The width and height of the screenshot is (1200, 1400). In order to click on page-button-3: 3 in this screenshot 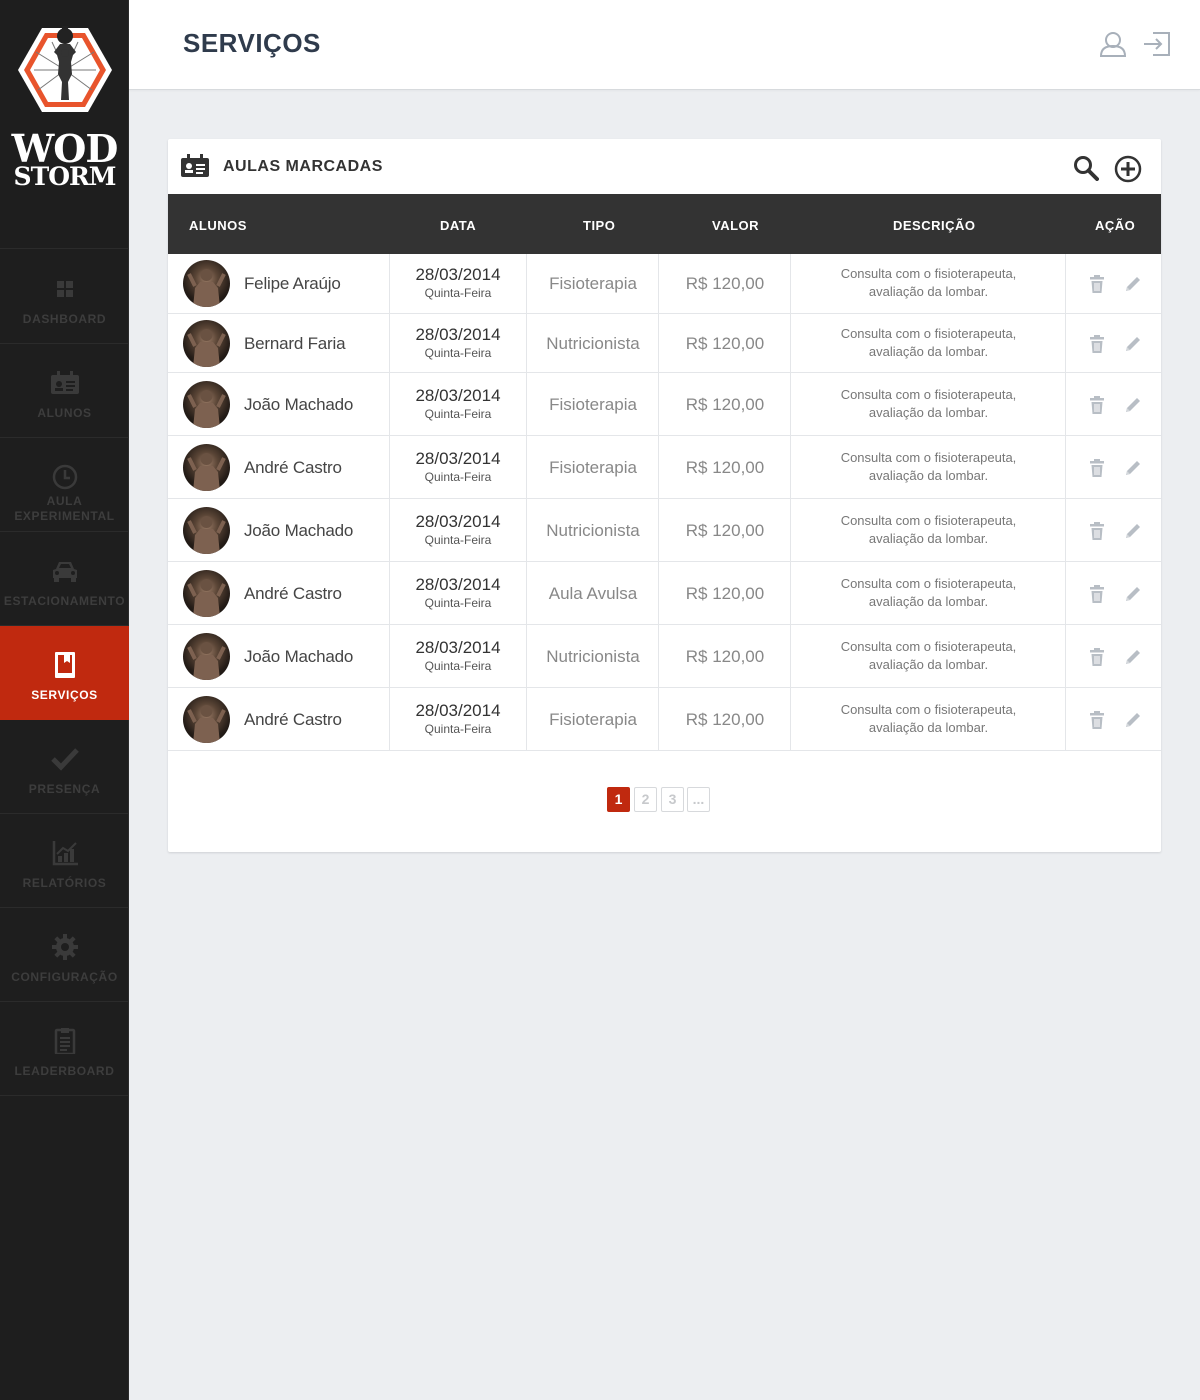, I will do `click(672, 799)`.